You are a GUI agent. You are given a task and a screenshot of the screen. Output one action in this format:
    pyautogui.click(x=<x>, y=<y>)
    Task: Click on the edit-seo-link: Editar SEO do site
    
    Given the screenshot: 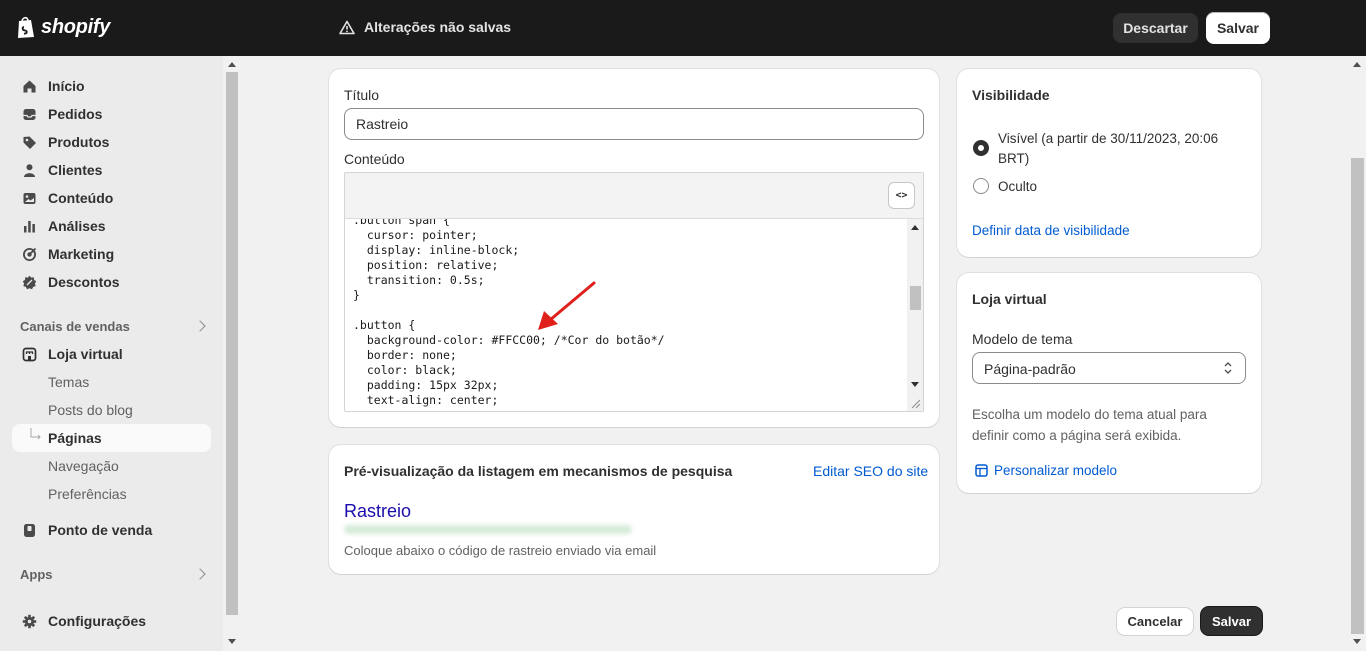 What is the action you would take?
    pyautogui.click(x=870, y=471)
    